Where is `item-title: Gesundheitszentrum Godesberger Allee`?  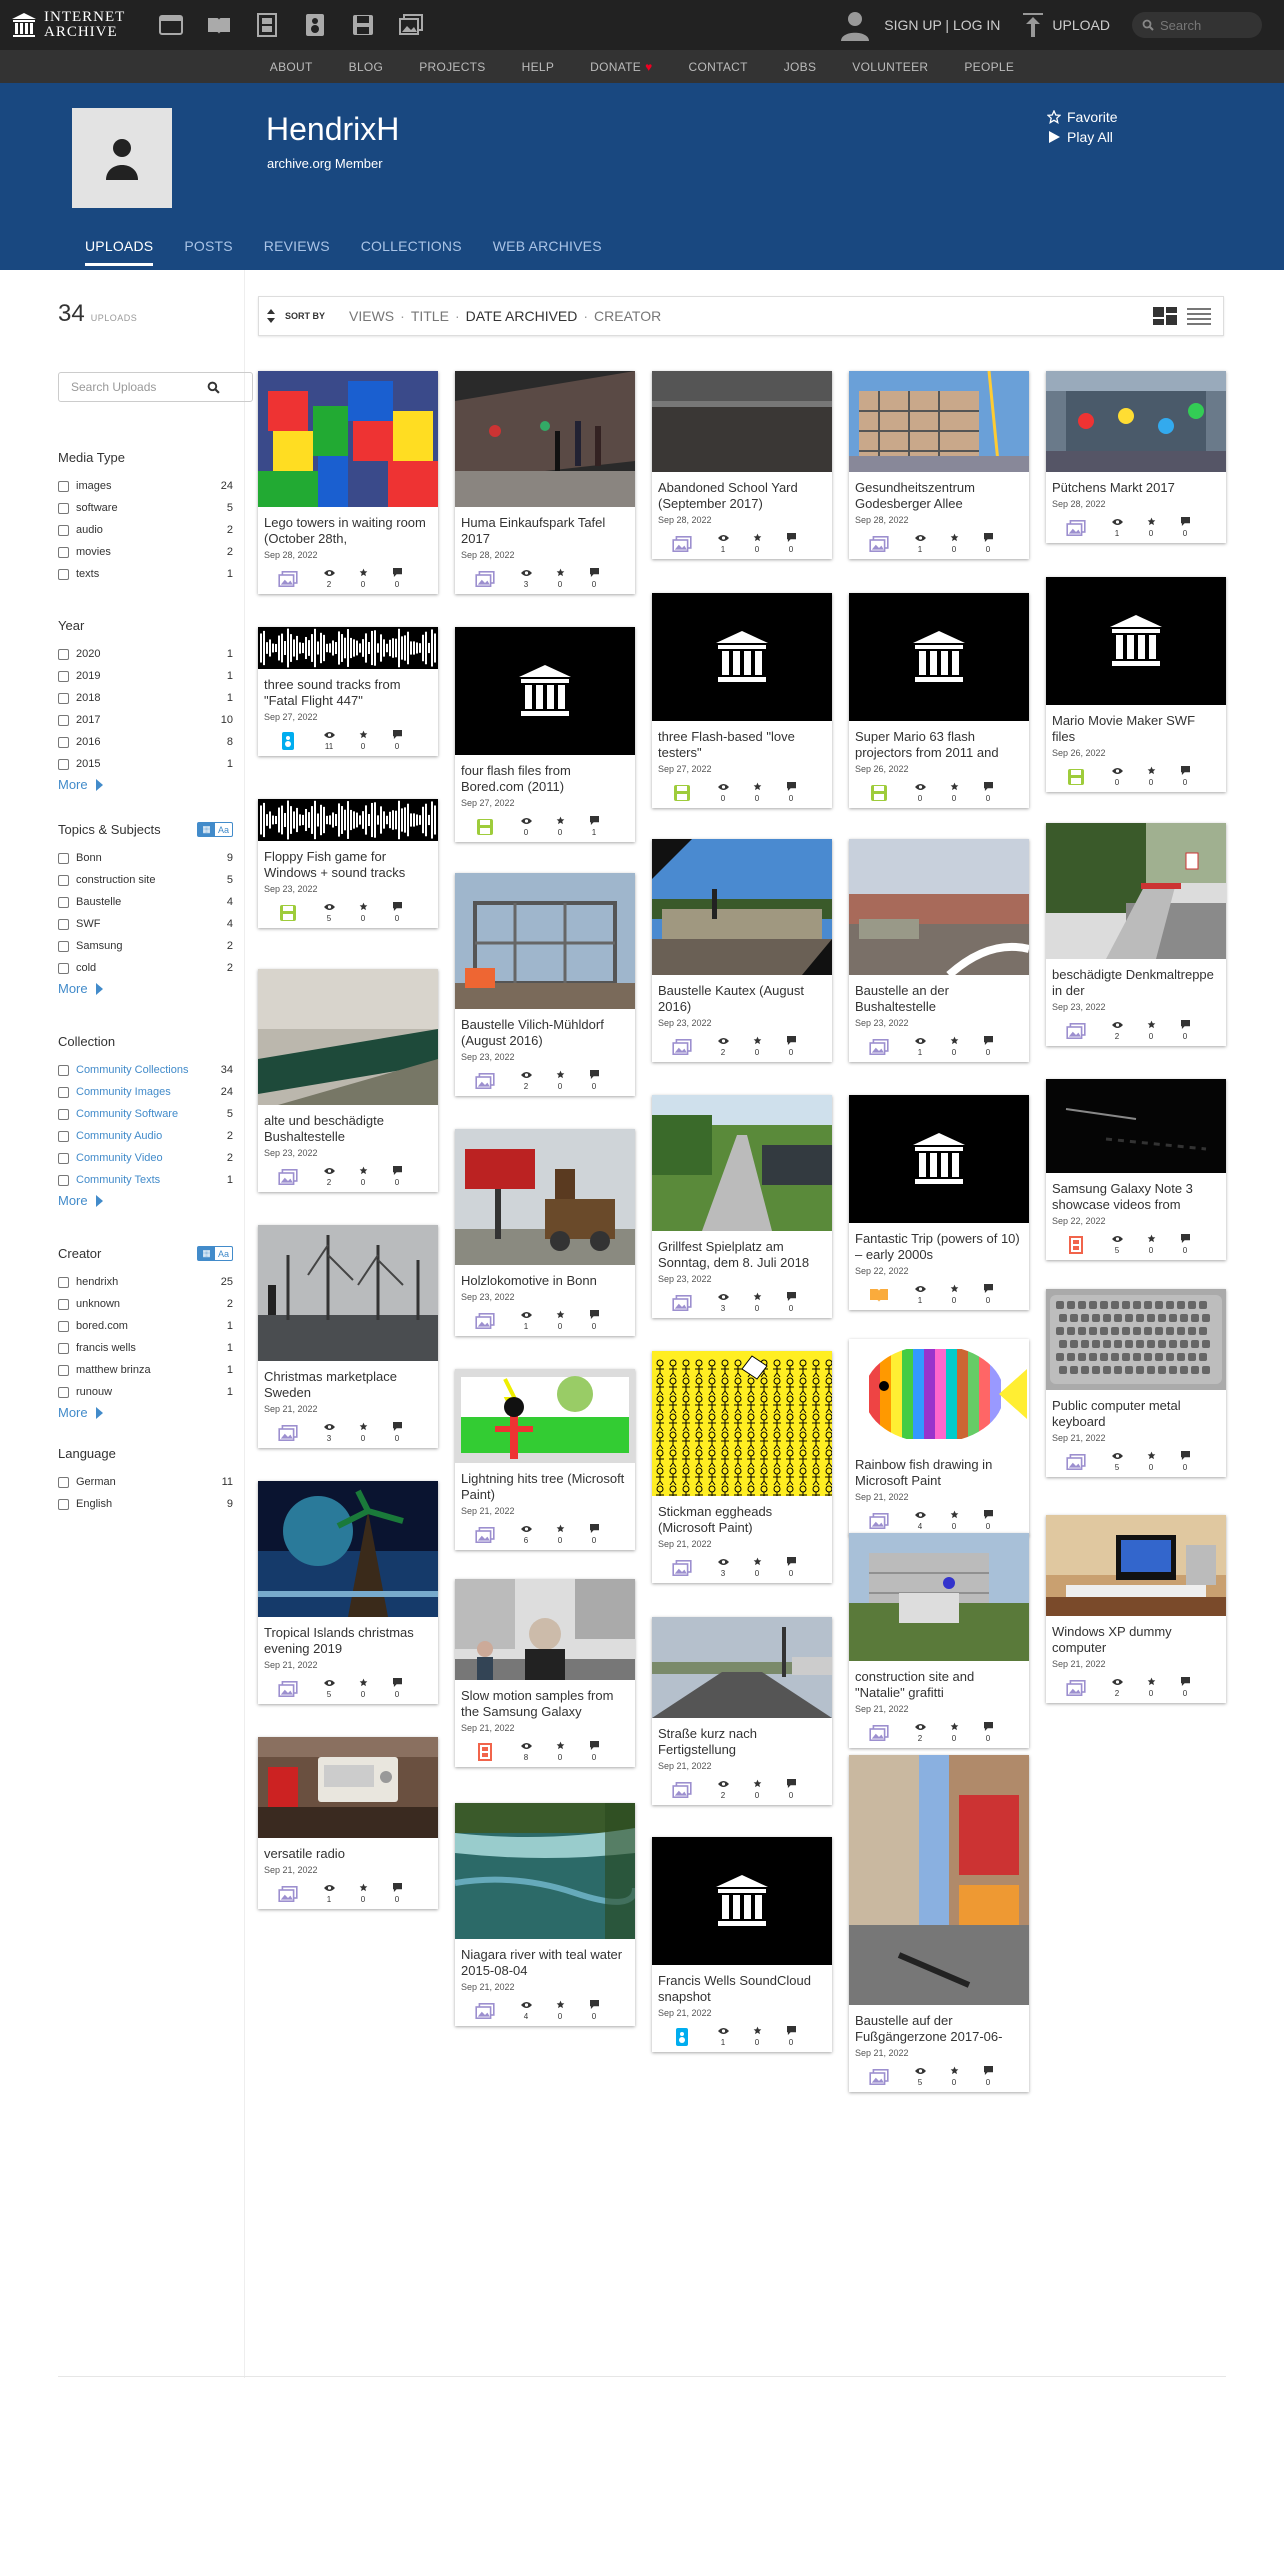
item-title: Gesundheitszentrum Godesberger Allee is located at coordinates (939, 492).